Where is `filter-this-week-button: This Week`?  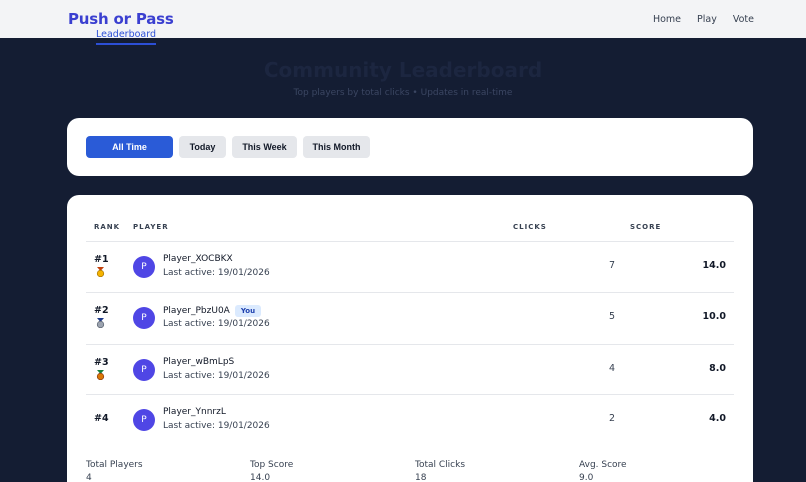
filter-this-week-button: This Week is located at coordinates (264, 147).